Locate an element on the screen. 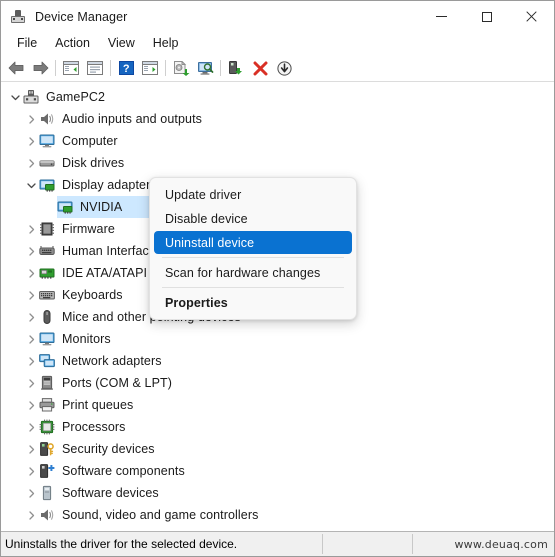 The height and width of the screenshot is (557, 555). tree-row-processors: Processors is located at coordinates (277, 427).